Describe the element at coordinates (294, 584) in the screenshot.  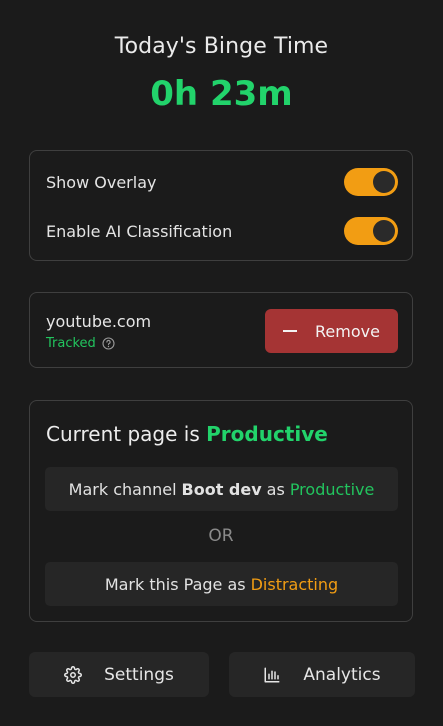
I see `mark-page-target: Distracting` at that location.